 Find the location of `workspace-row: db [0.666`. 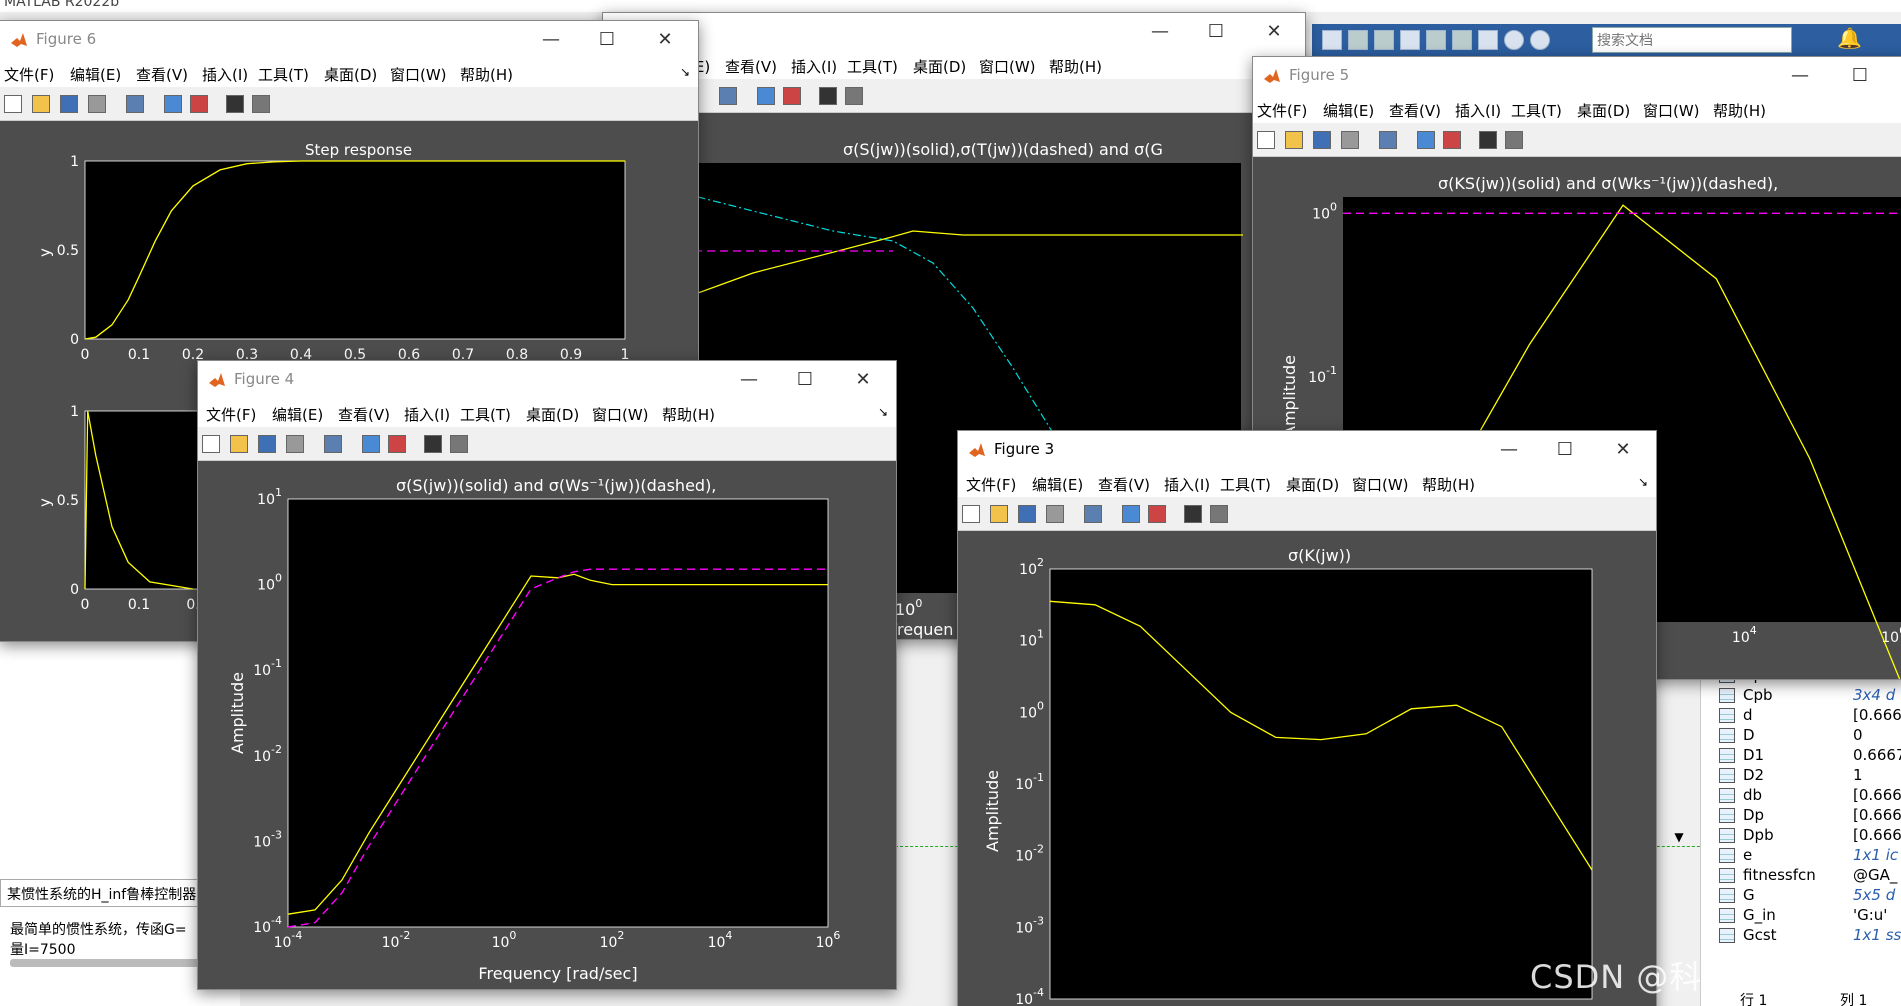

workspace-row: db [0.666 is located at coordinates (1801, 796).